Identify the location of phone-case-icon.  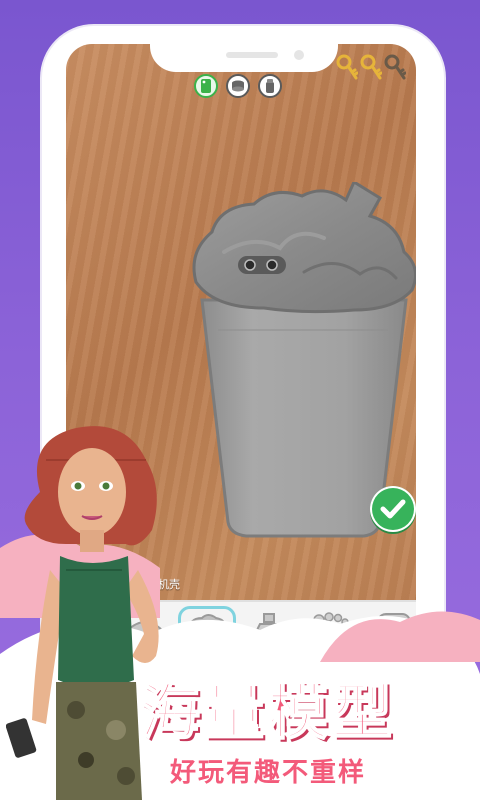
(206, 86).